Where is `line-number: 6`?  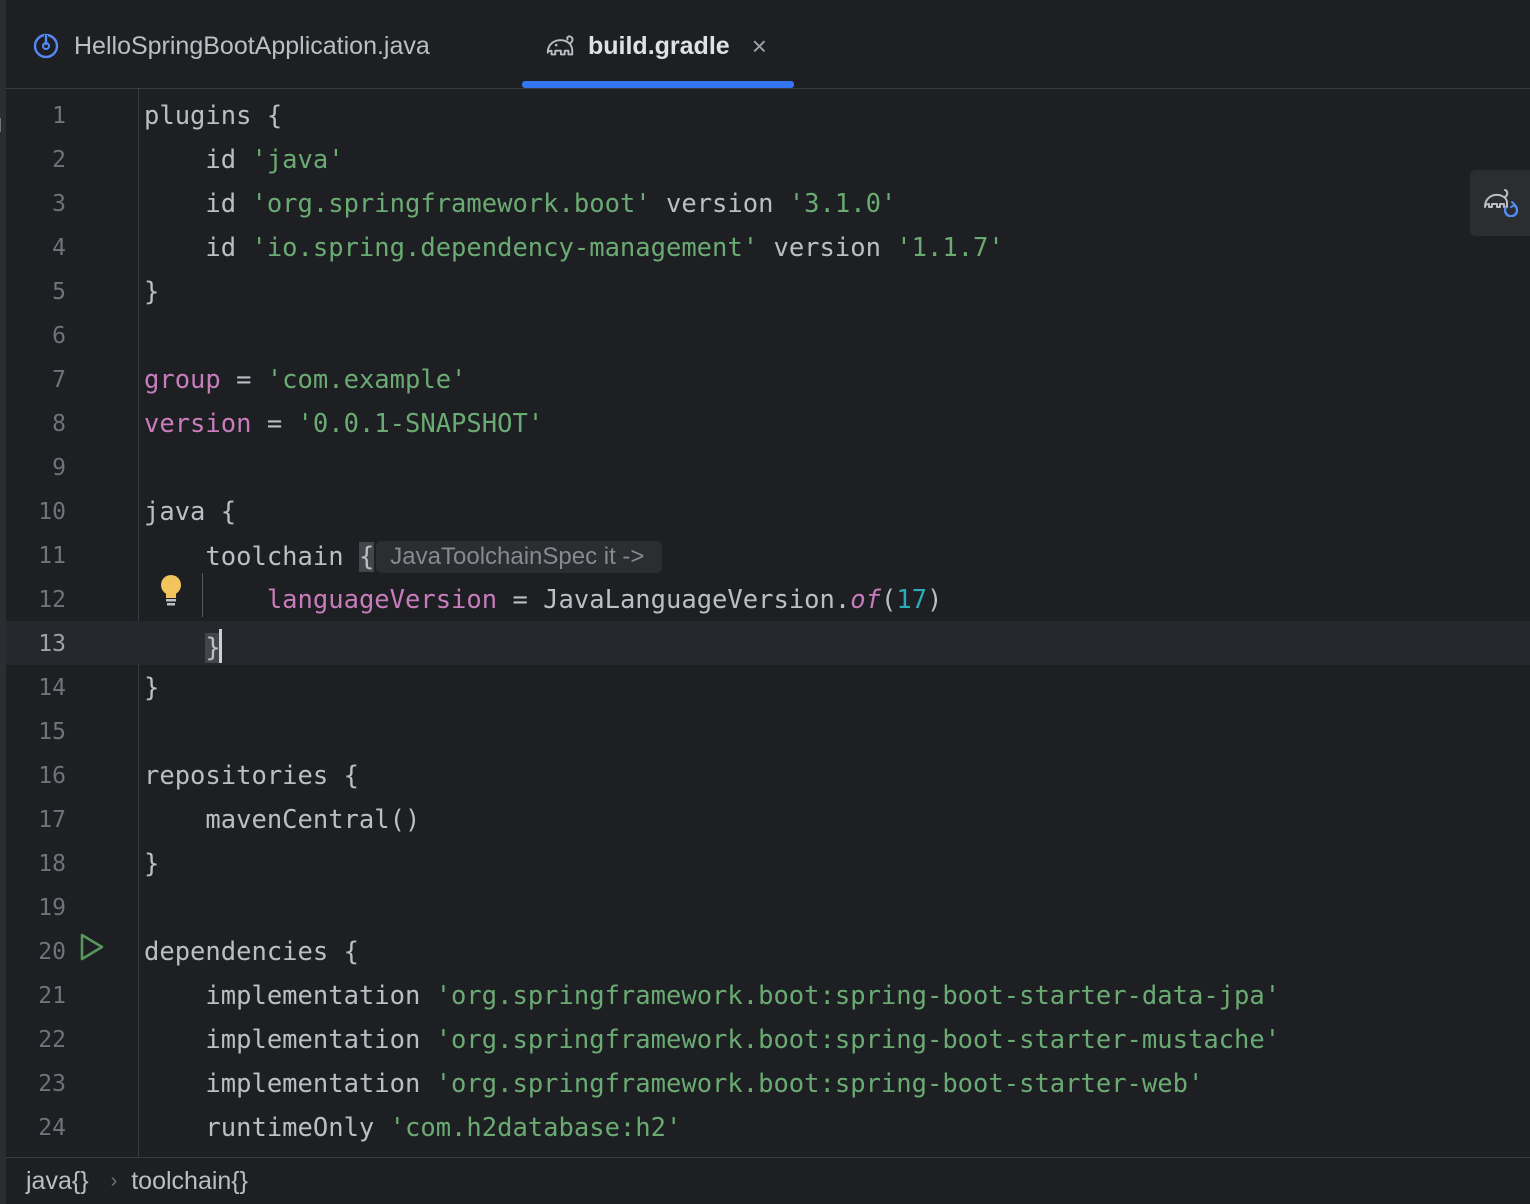
line-number: 6 is located at coordinates (59, 336).